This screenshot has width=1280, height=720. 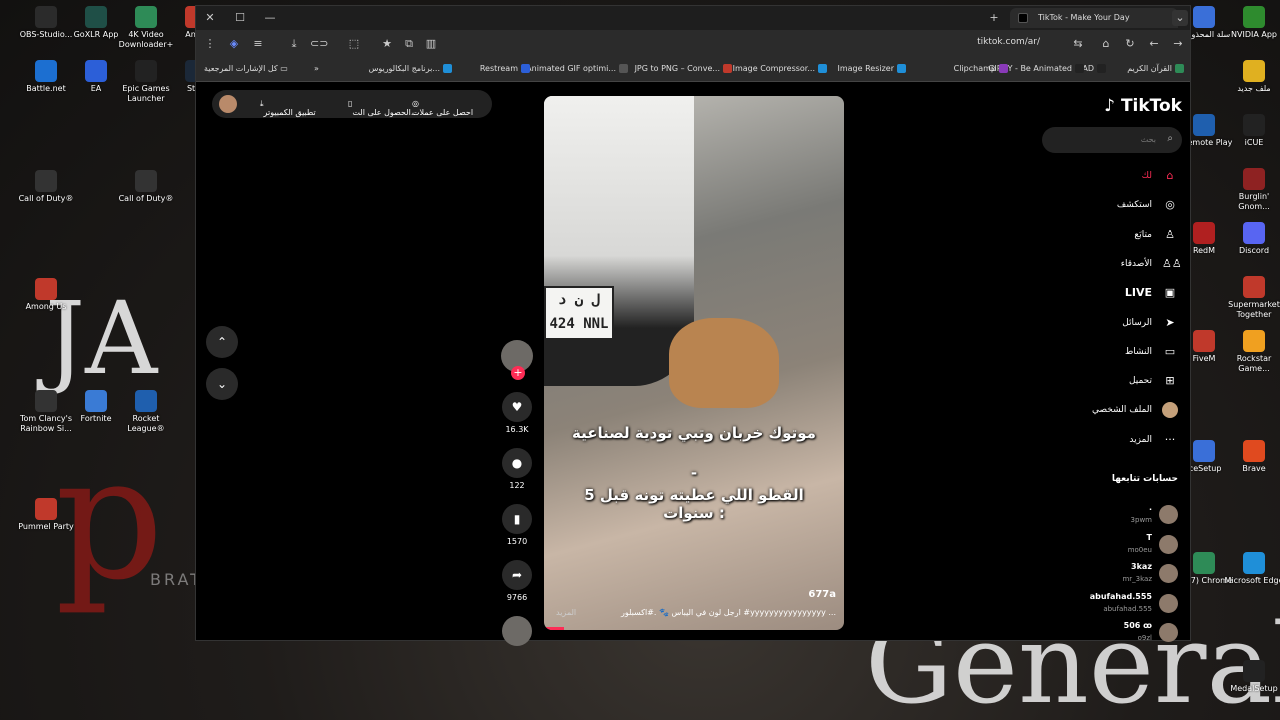 I want to click on back-icon: →, so click(x=1178, y=44).